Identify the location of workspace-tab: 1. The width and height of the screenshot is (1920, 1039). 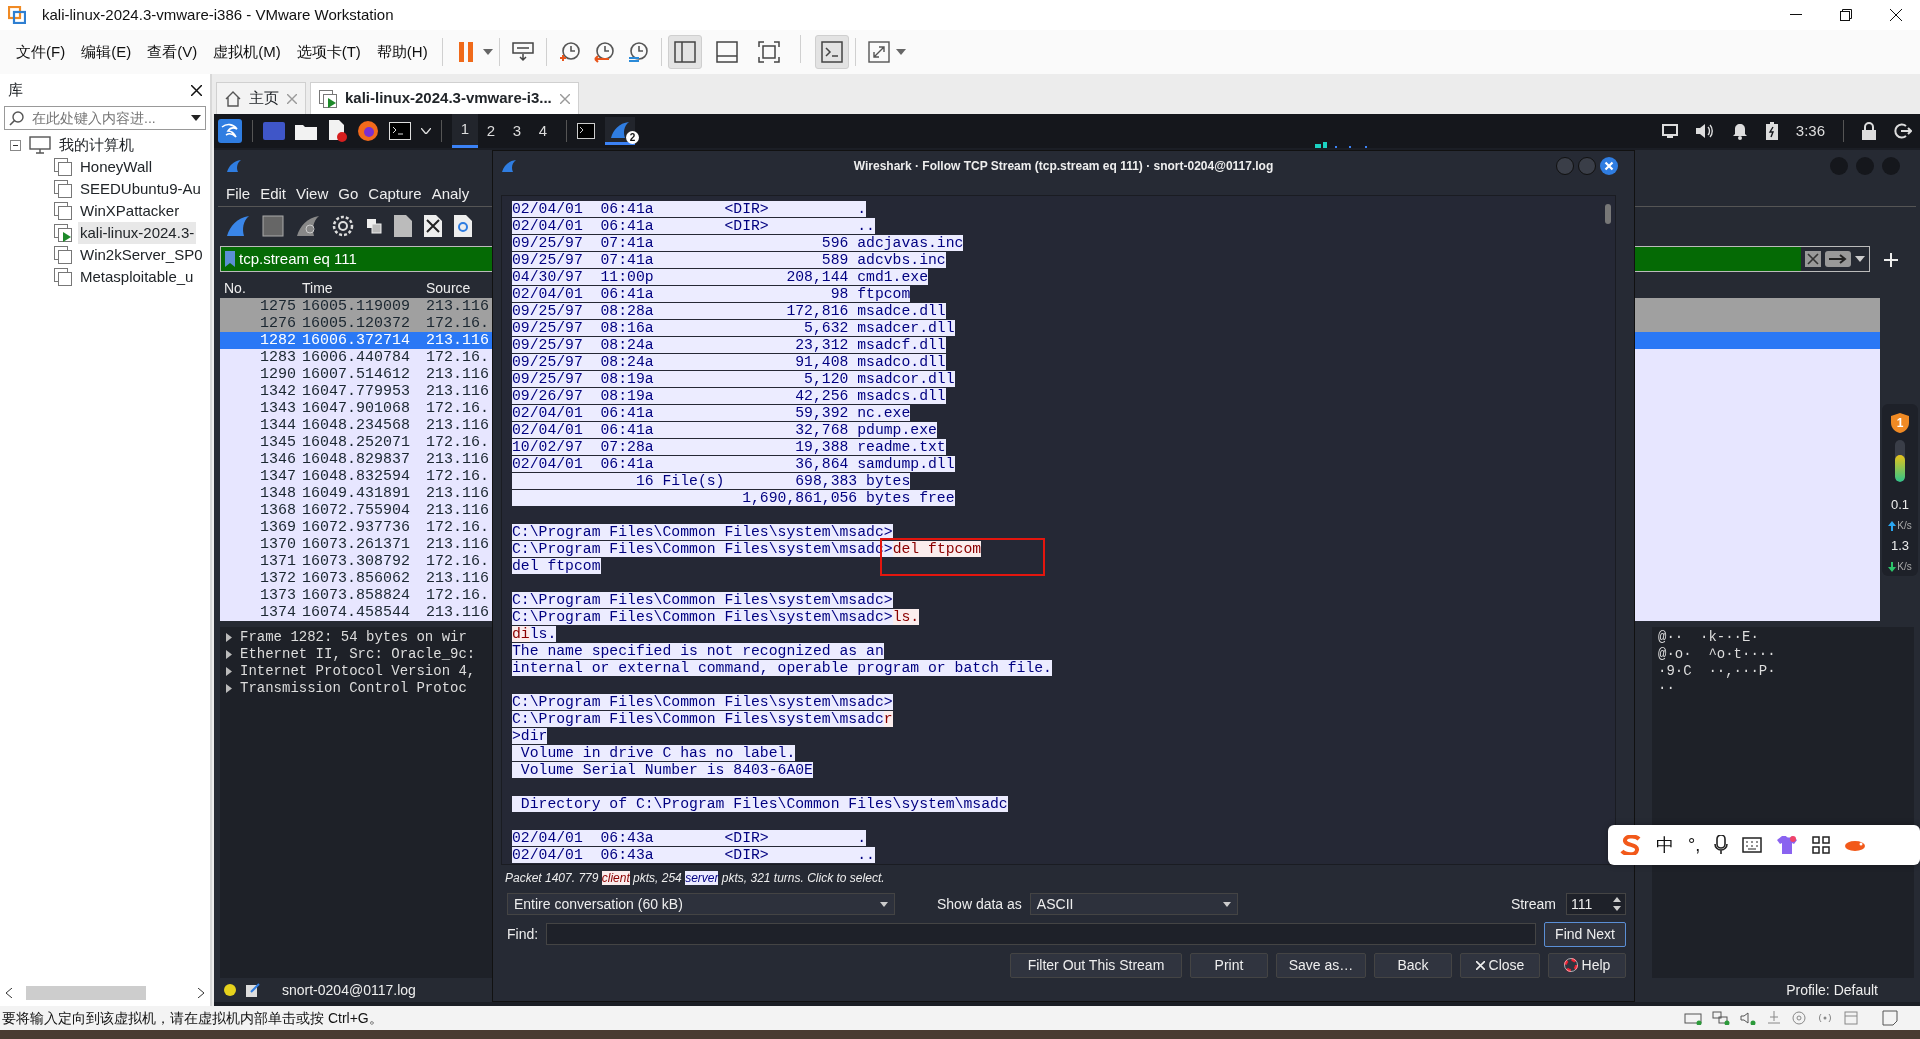
(465, 131).